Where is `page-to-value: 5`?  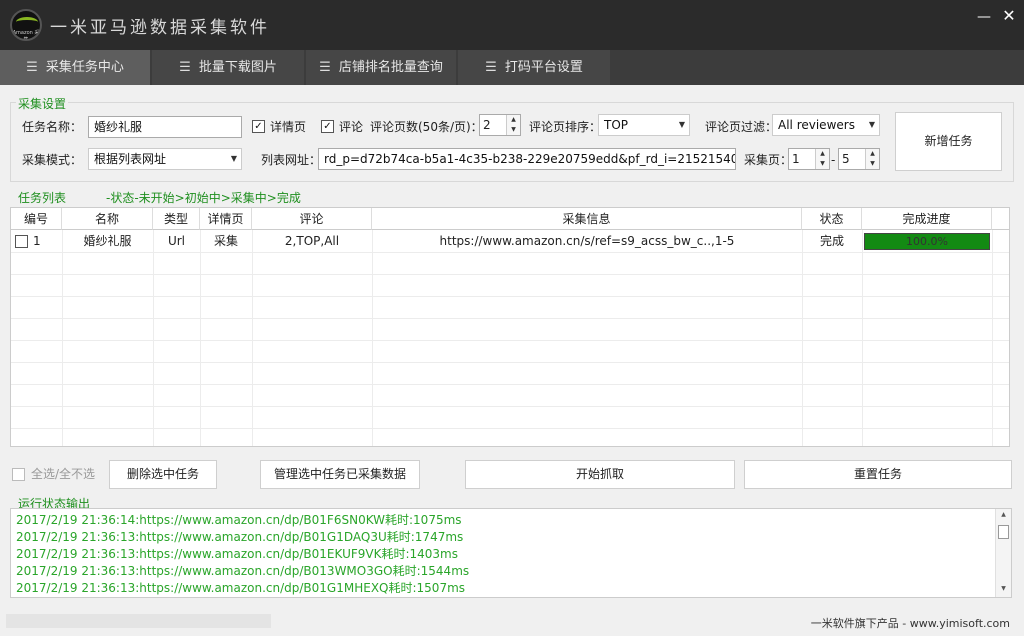
page-to-value: 5 is located at coordinates (846, 159).